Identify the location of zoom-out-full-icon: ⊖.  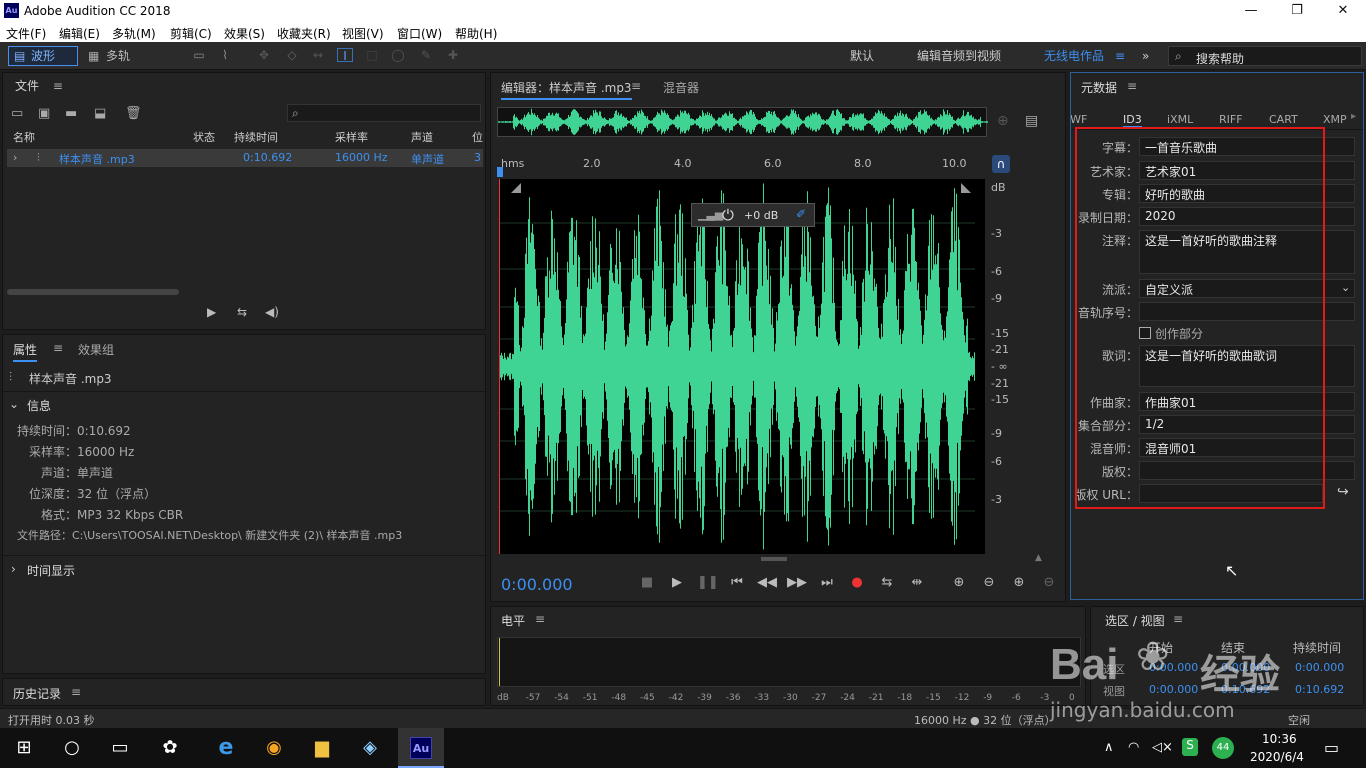
(1049, 582).